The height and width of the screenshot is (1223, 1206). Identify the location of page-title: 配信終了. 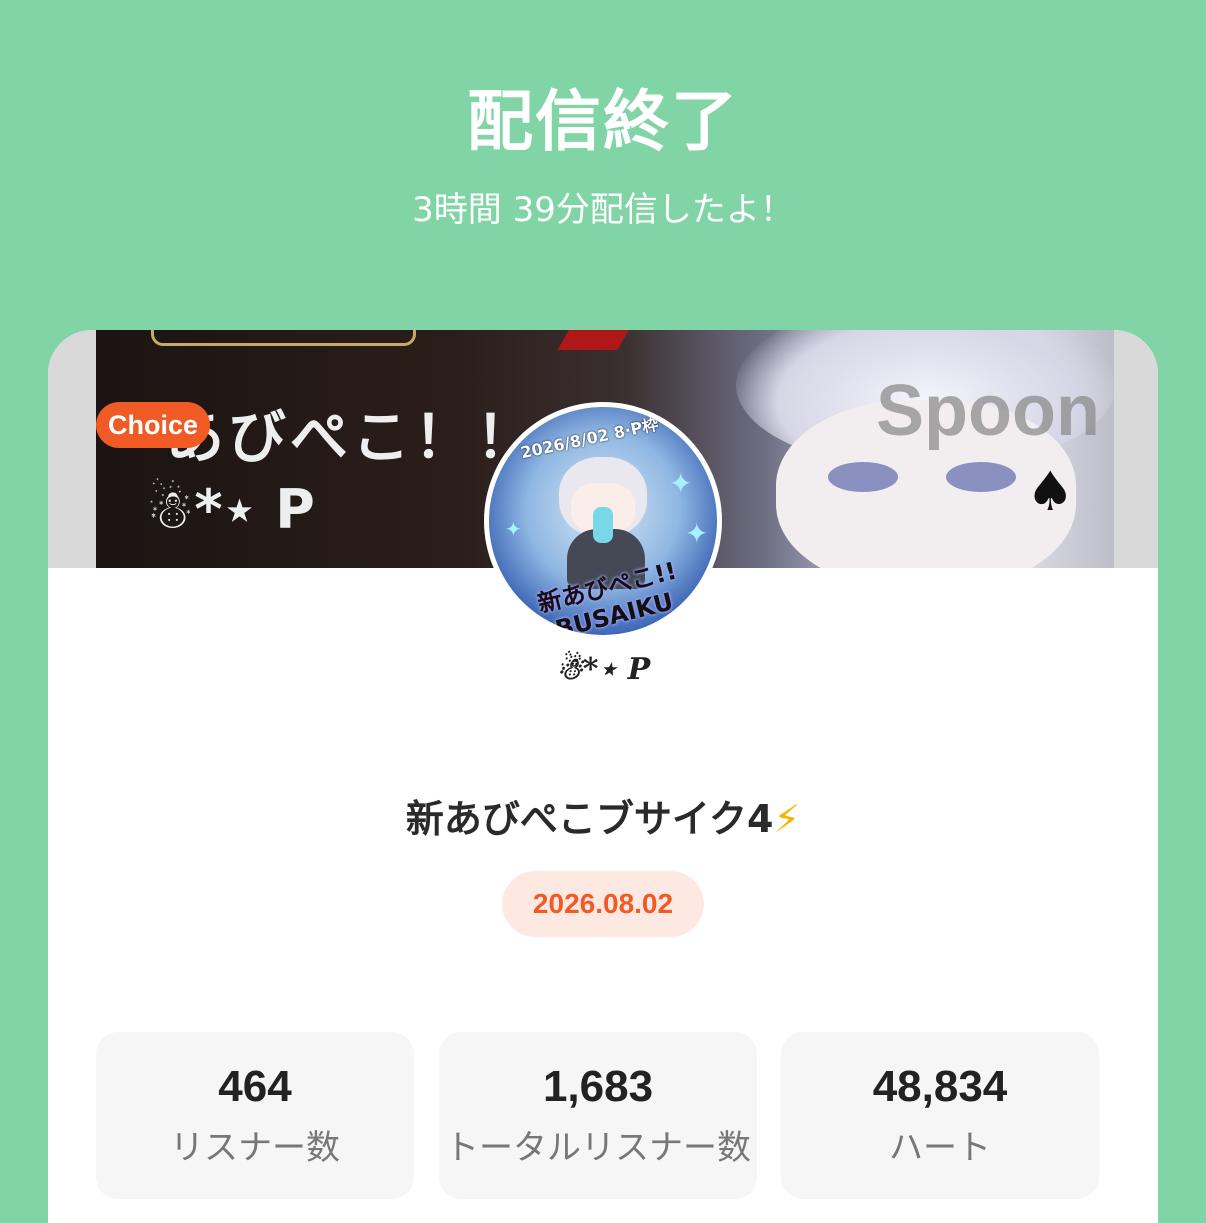
(603, 121).